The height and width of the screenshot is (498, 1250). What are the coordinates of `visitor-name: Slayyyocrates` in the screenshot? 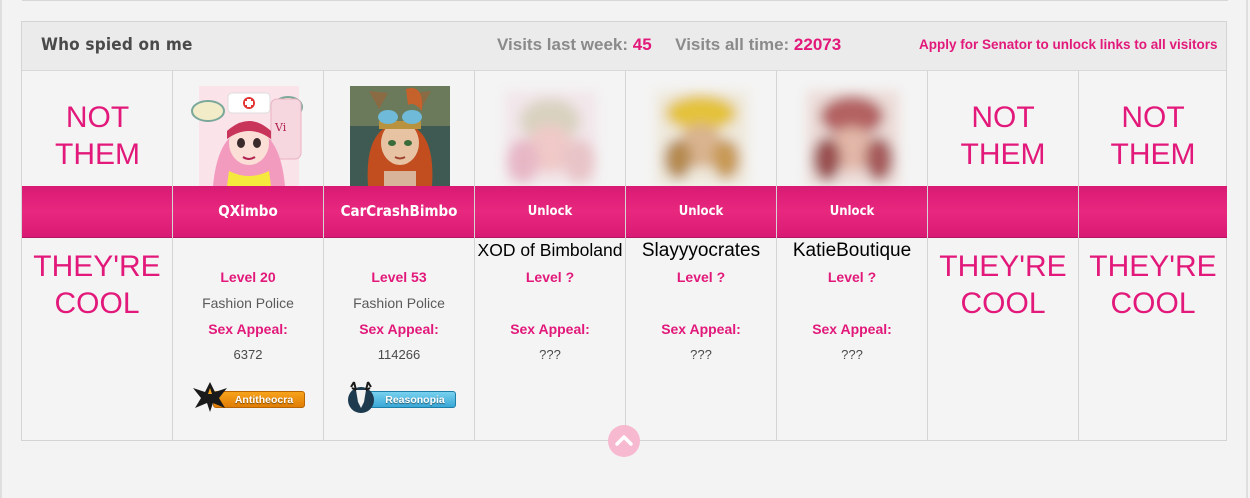 It's located at (701, 250).